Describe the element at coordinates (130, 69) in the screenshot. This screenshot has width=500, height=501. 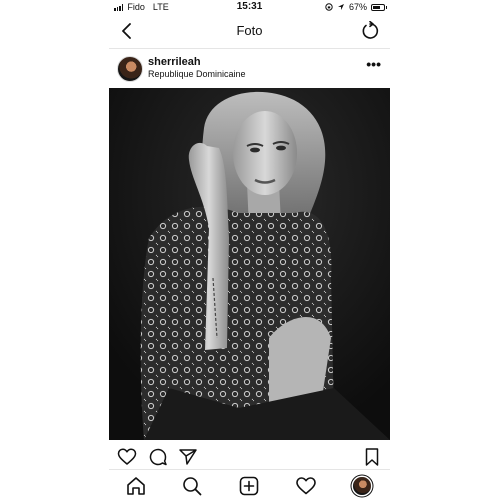
I see `avatar` at that location.